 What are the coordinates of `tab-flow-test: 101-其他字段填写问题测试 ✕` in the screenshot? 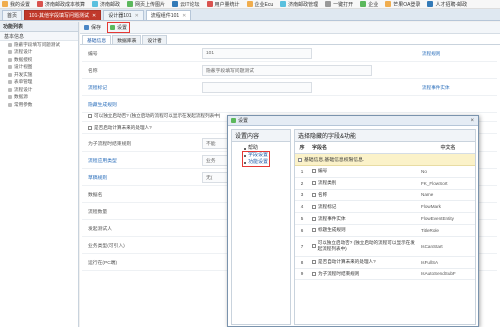 It's located at (63, 15).